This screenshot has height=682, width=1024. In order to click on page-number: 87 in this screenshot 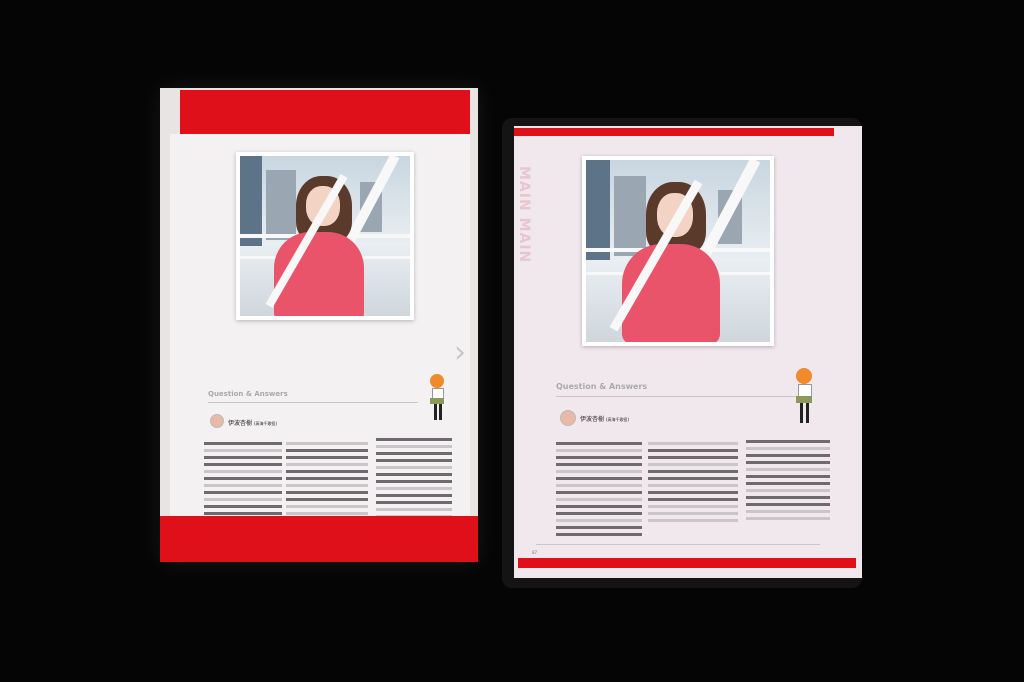, I will do `click(535, 552)`.